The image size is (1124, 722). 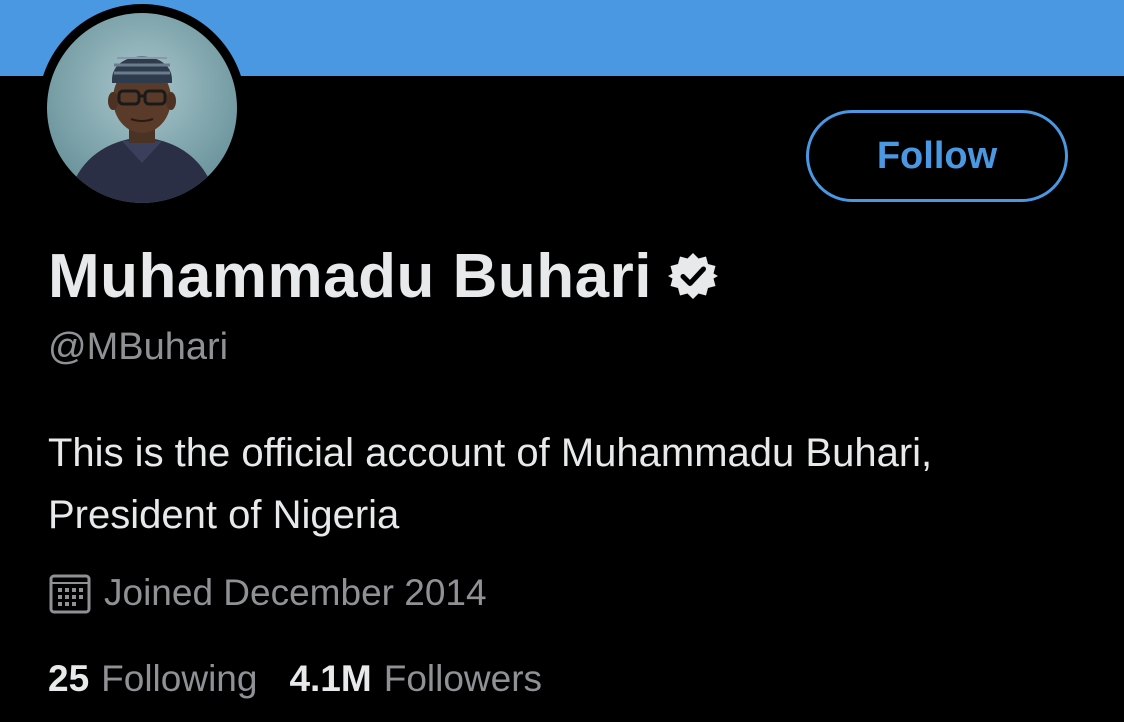 I want to click on followers-link: 4.1M Followers, so click(x=415, y=679).